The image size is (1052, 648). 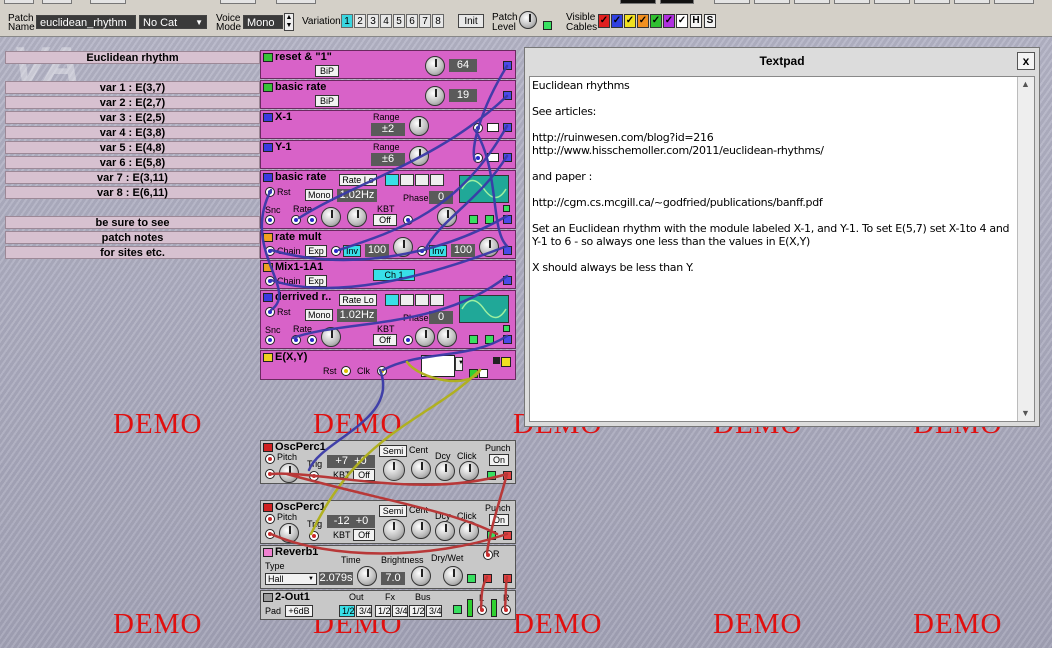 I want to click on patch-name-field: euclidean_rhythm, so click(x=86, y=22).